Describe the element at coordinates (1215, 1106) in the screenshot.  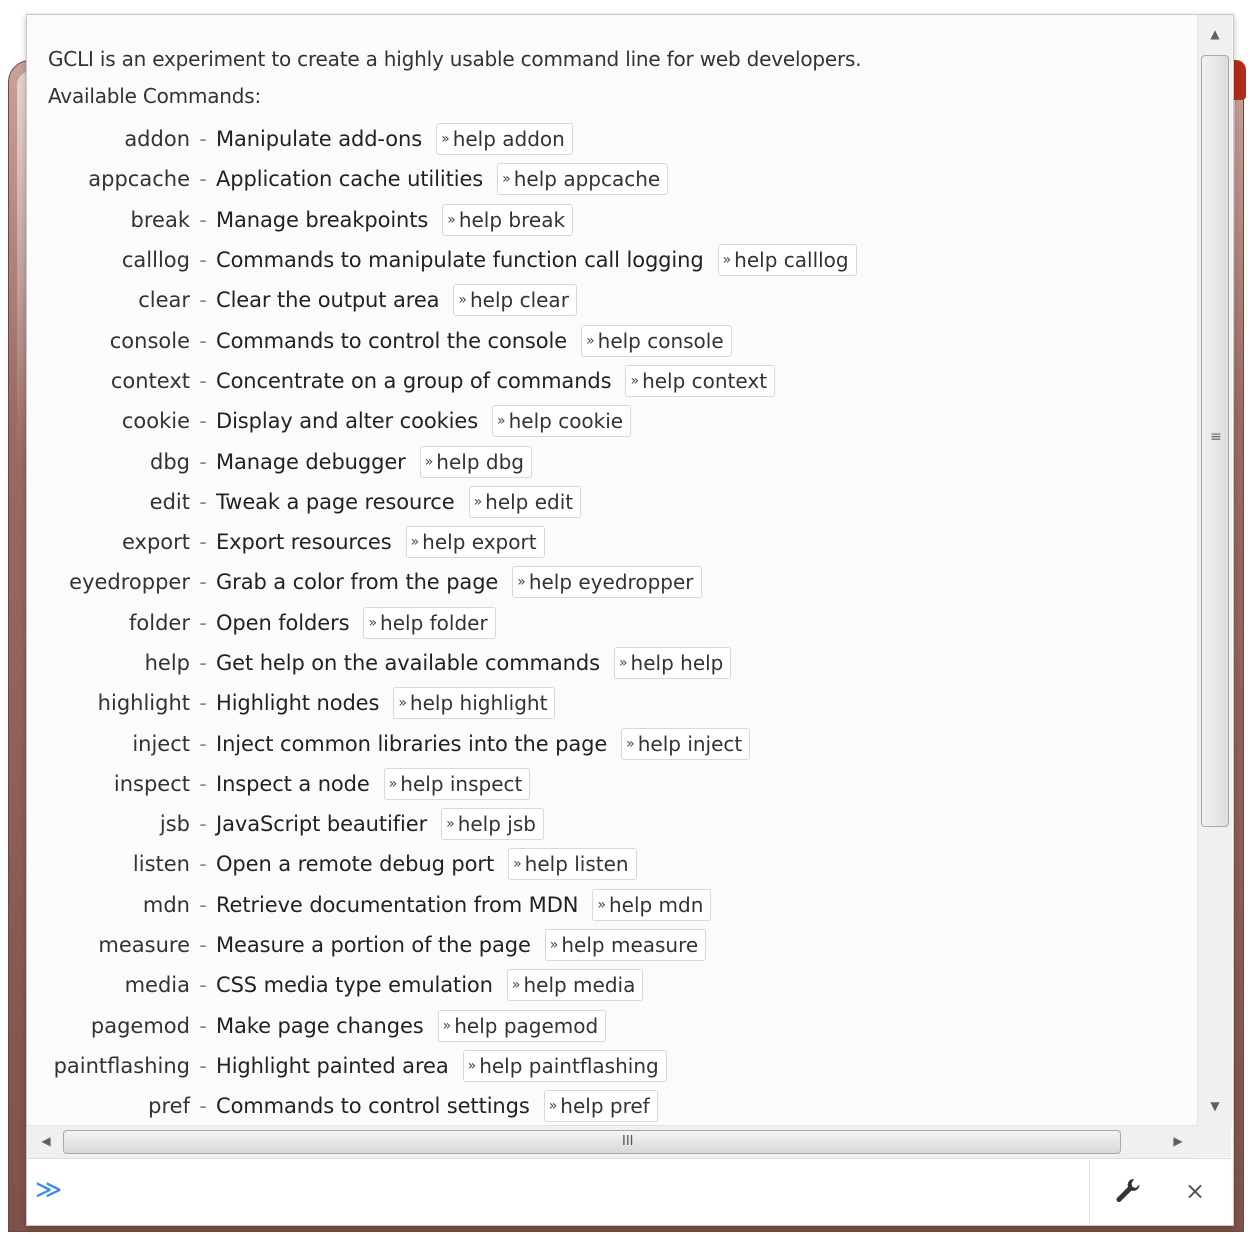
I see `scroll-down-arrow-icon: ▼` at that location.